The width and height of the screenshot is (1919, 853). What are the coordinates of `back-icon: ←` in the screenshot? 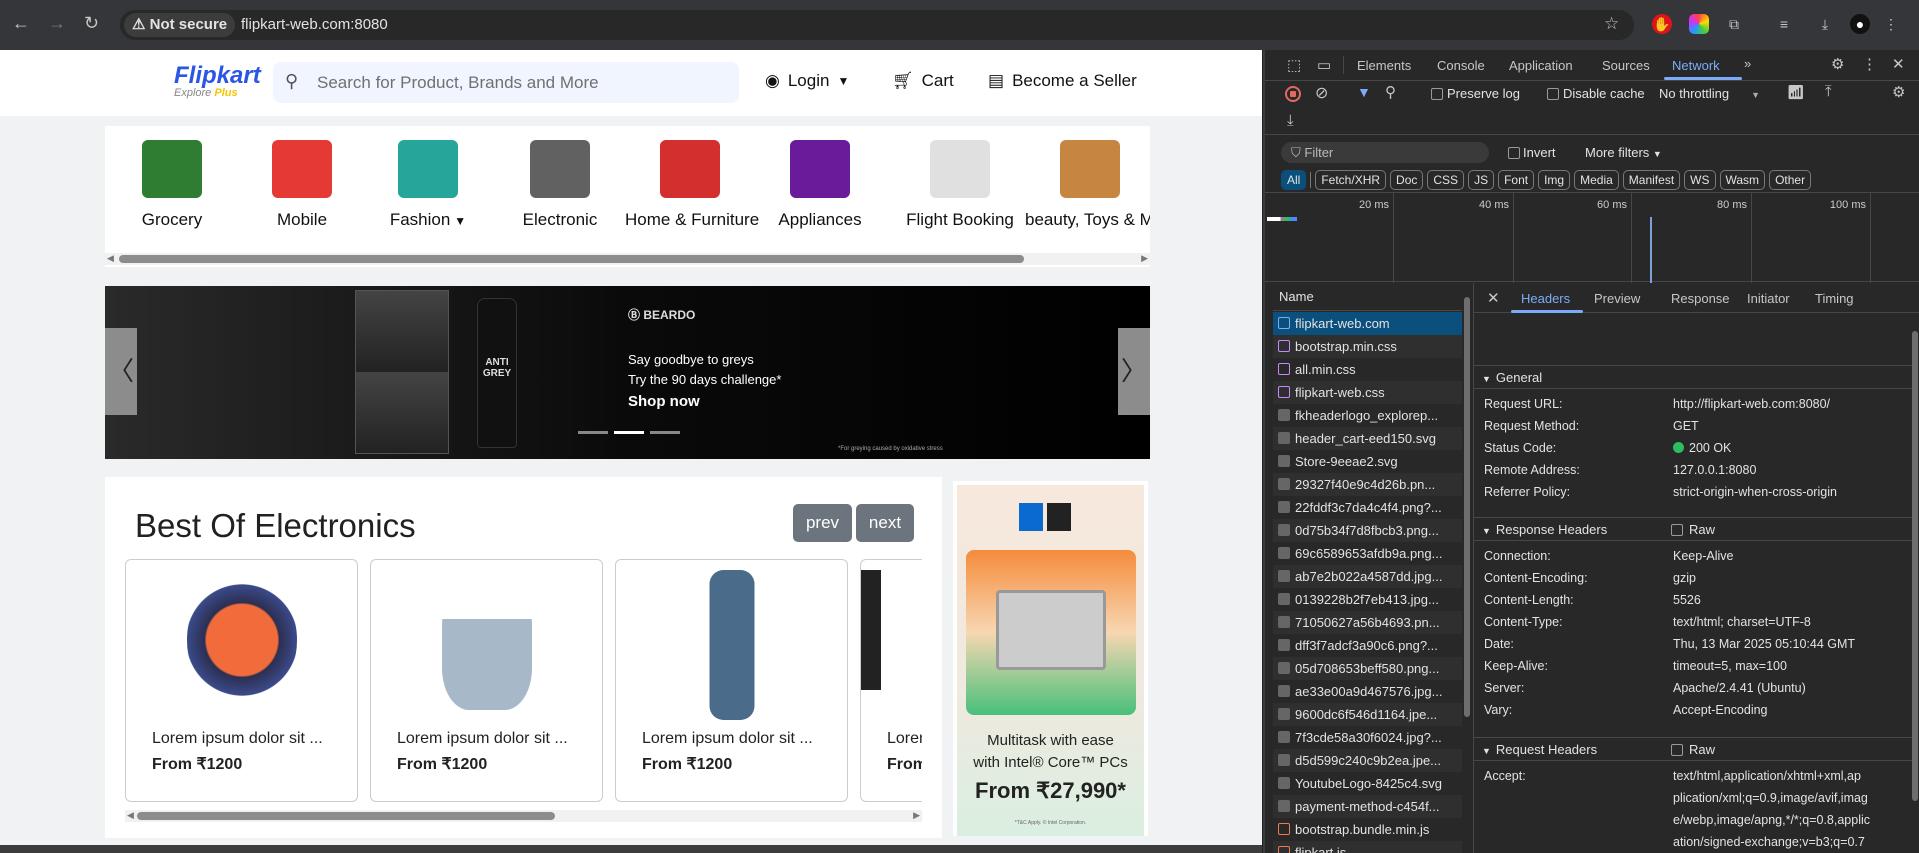 It's located at (21, 23).